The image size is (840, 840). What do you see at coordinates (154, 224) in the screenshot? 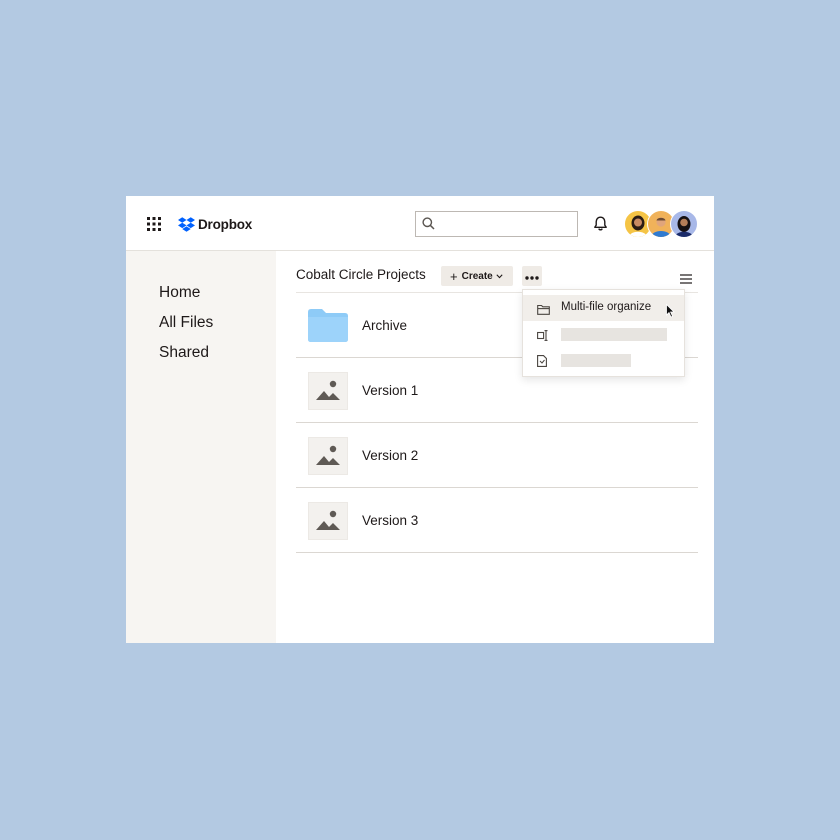
I see `apps-grid-icon` at bounding box center [154, 224].